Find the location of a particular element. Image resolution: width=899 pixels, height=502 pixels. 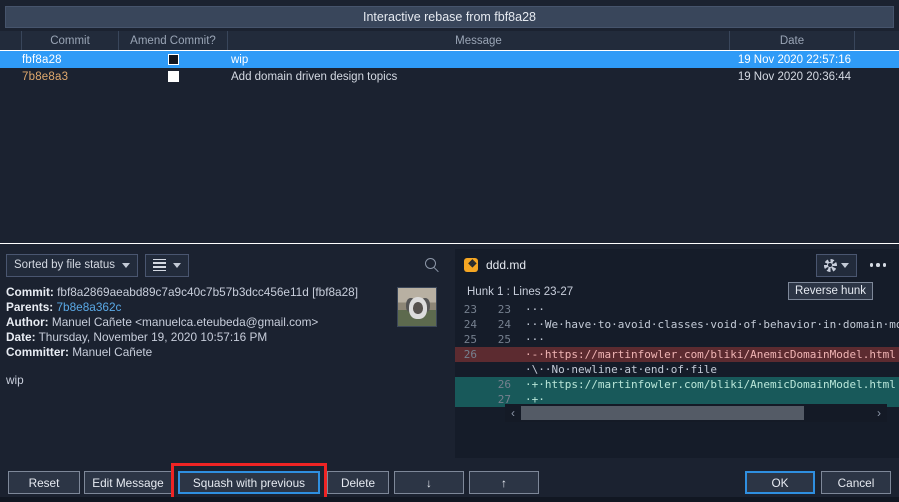

detail-date-label: Date: is located at coordinates (21, 337).